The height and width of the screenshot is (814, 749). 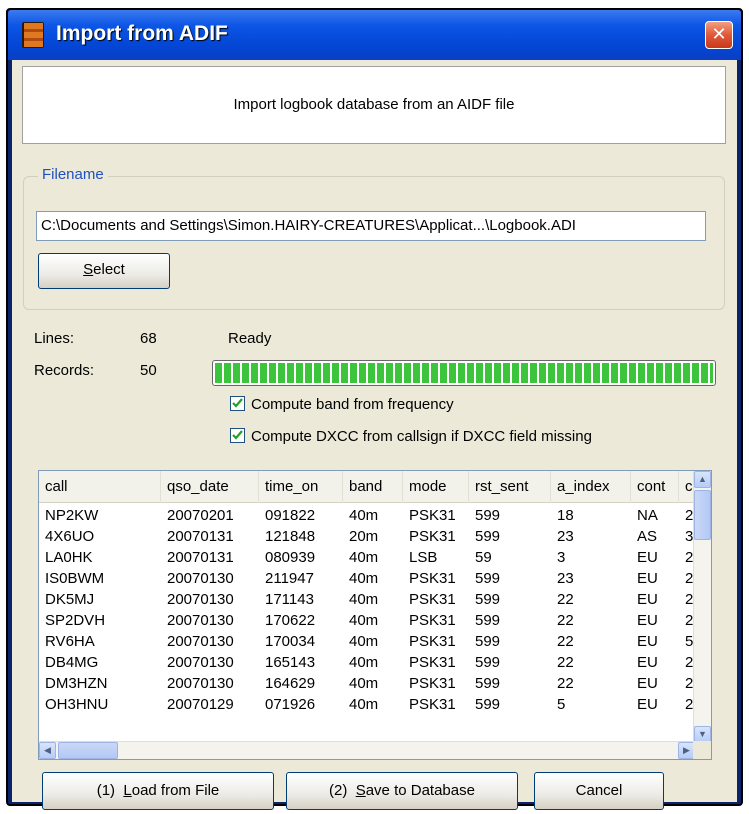 I want to click on table-row: IS0BWM 20070130 211947 40m PSK31 599 23 EU 2, so click(x=367, y=578).